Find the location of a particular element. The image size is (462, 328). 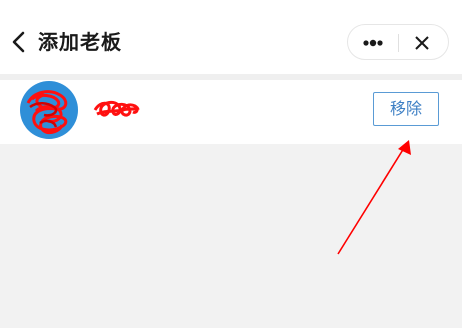

mini-program-capsule is located at coordinates (398, 42).